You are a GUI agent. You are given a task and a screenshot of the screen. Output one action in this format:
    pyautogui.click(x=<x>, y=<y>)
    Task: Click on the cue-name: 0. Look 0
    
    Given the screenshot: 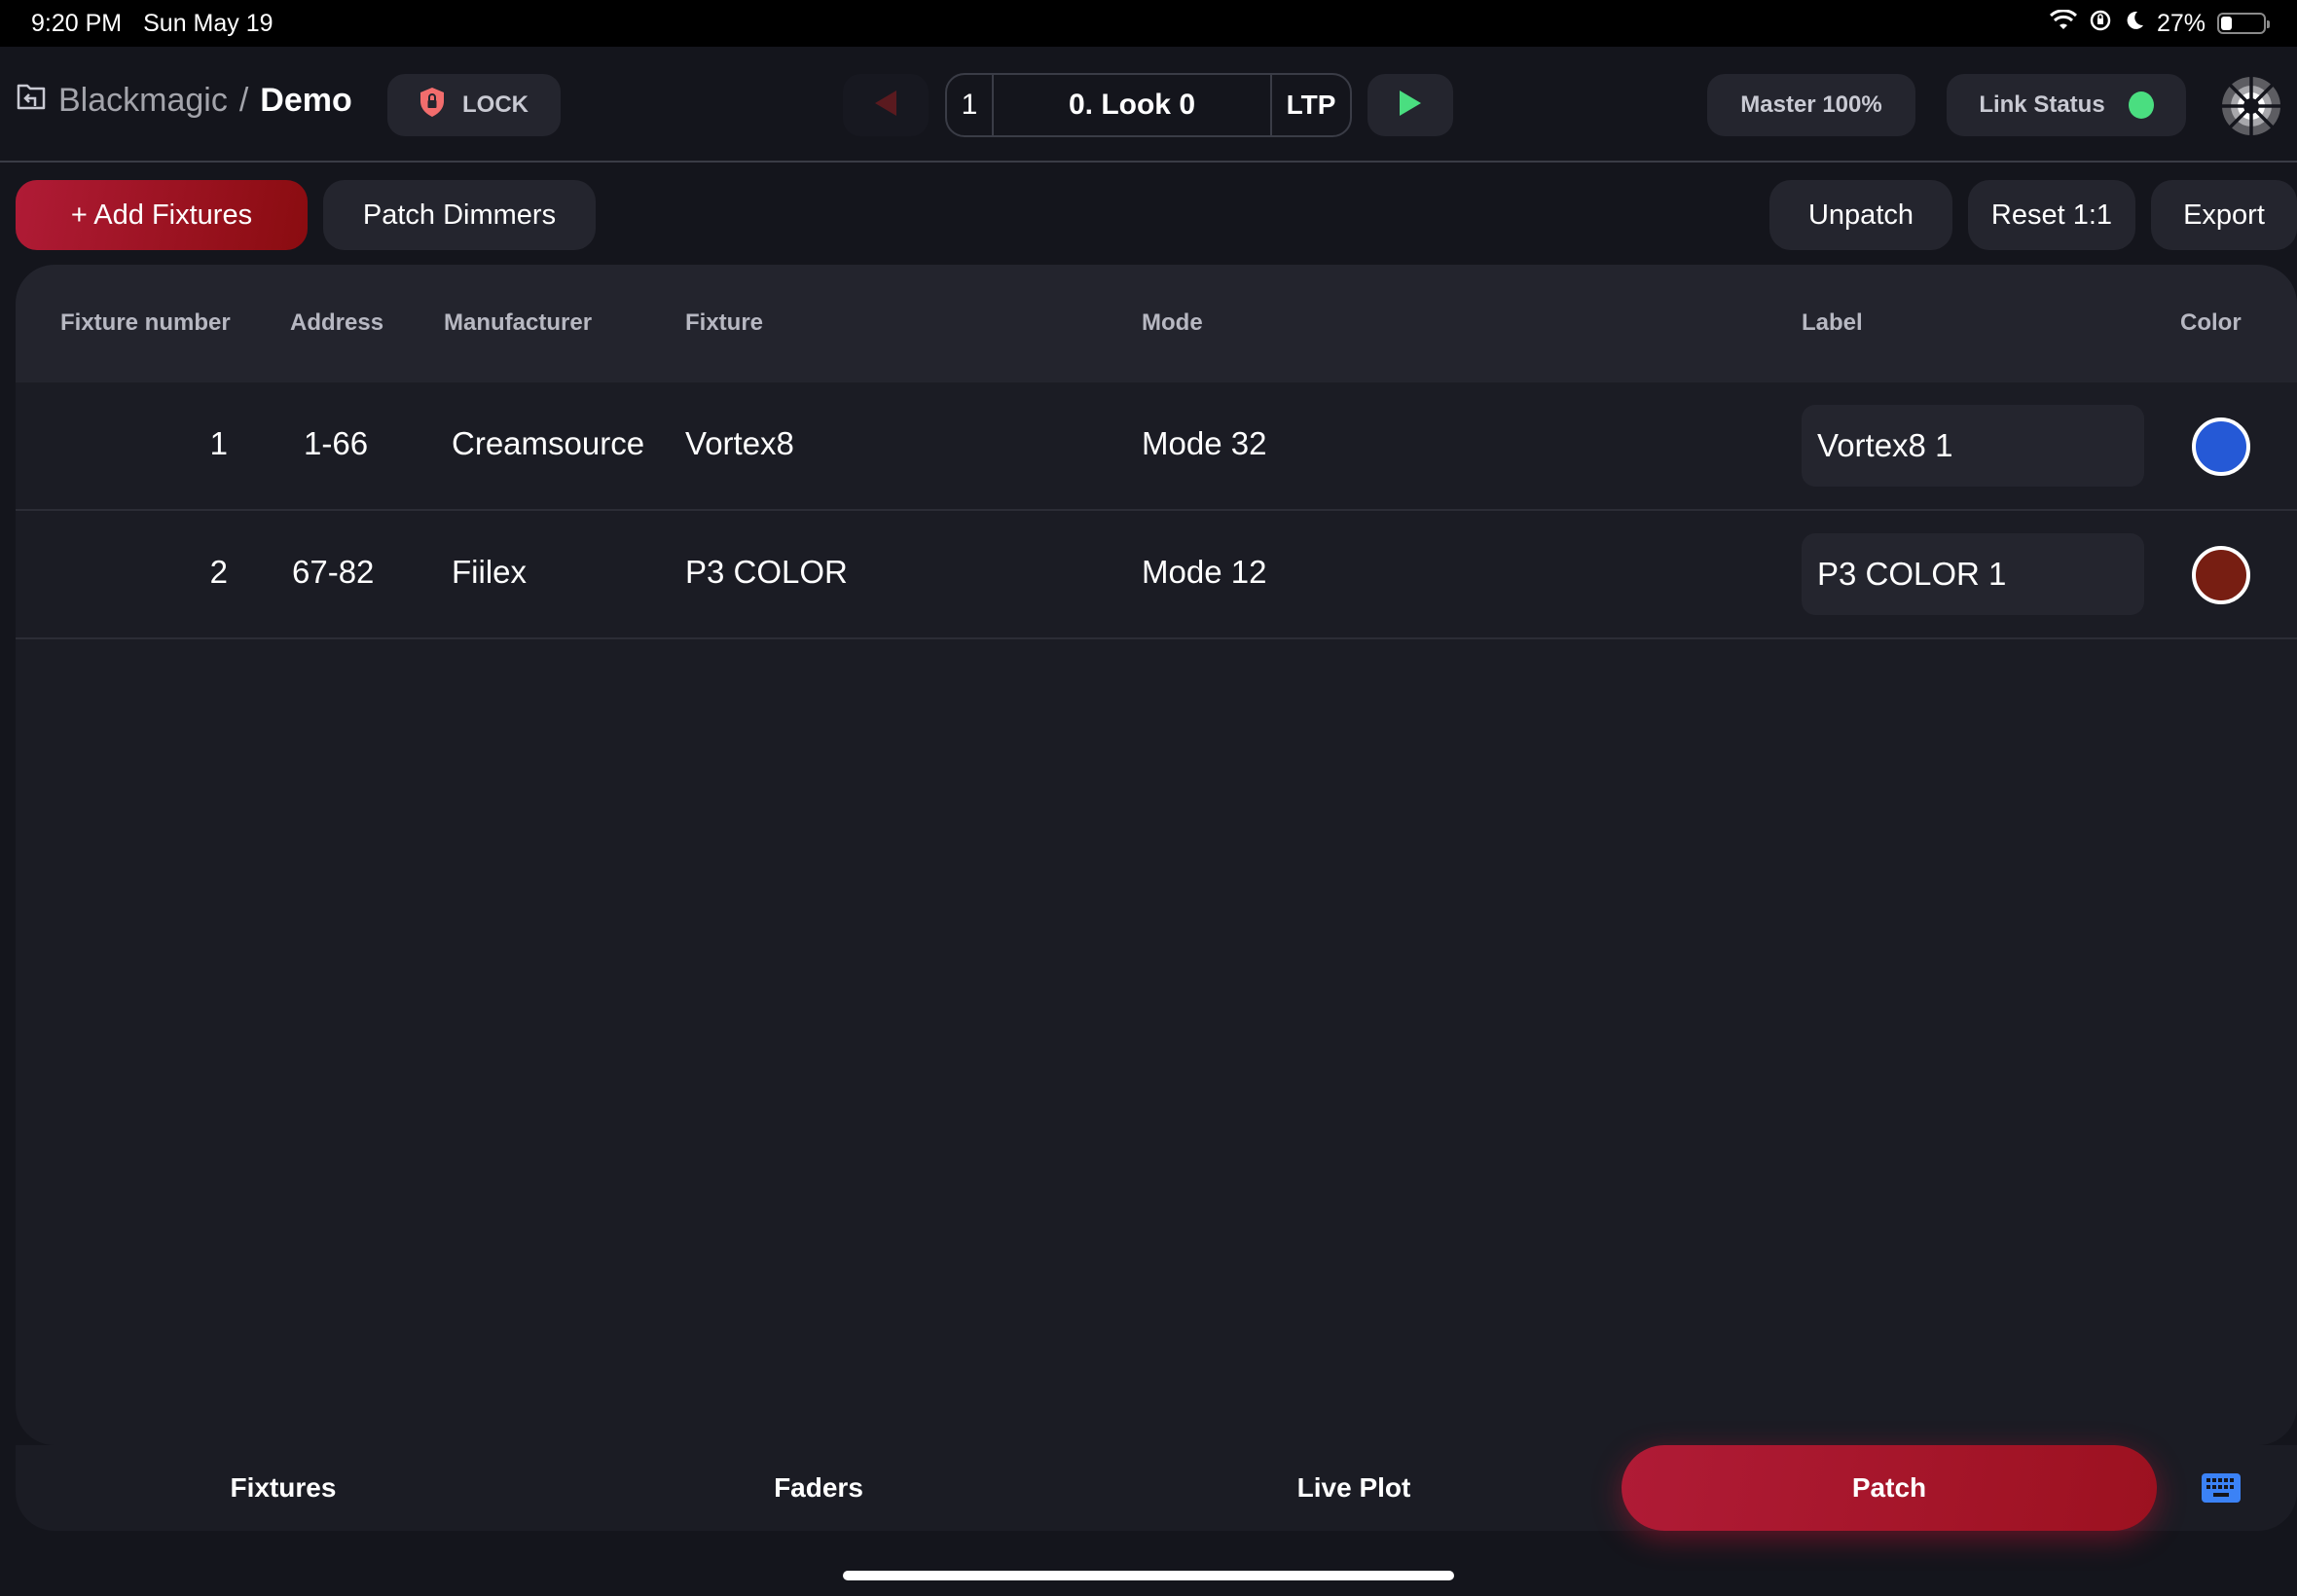 What is the action you would take?
    pyautogui.click(x=1133, y=105)
    